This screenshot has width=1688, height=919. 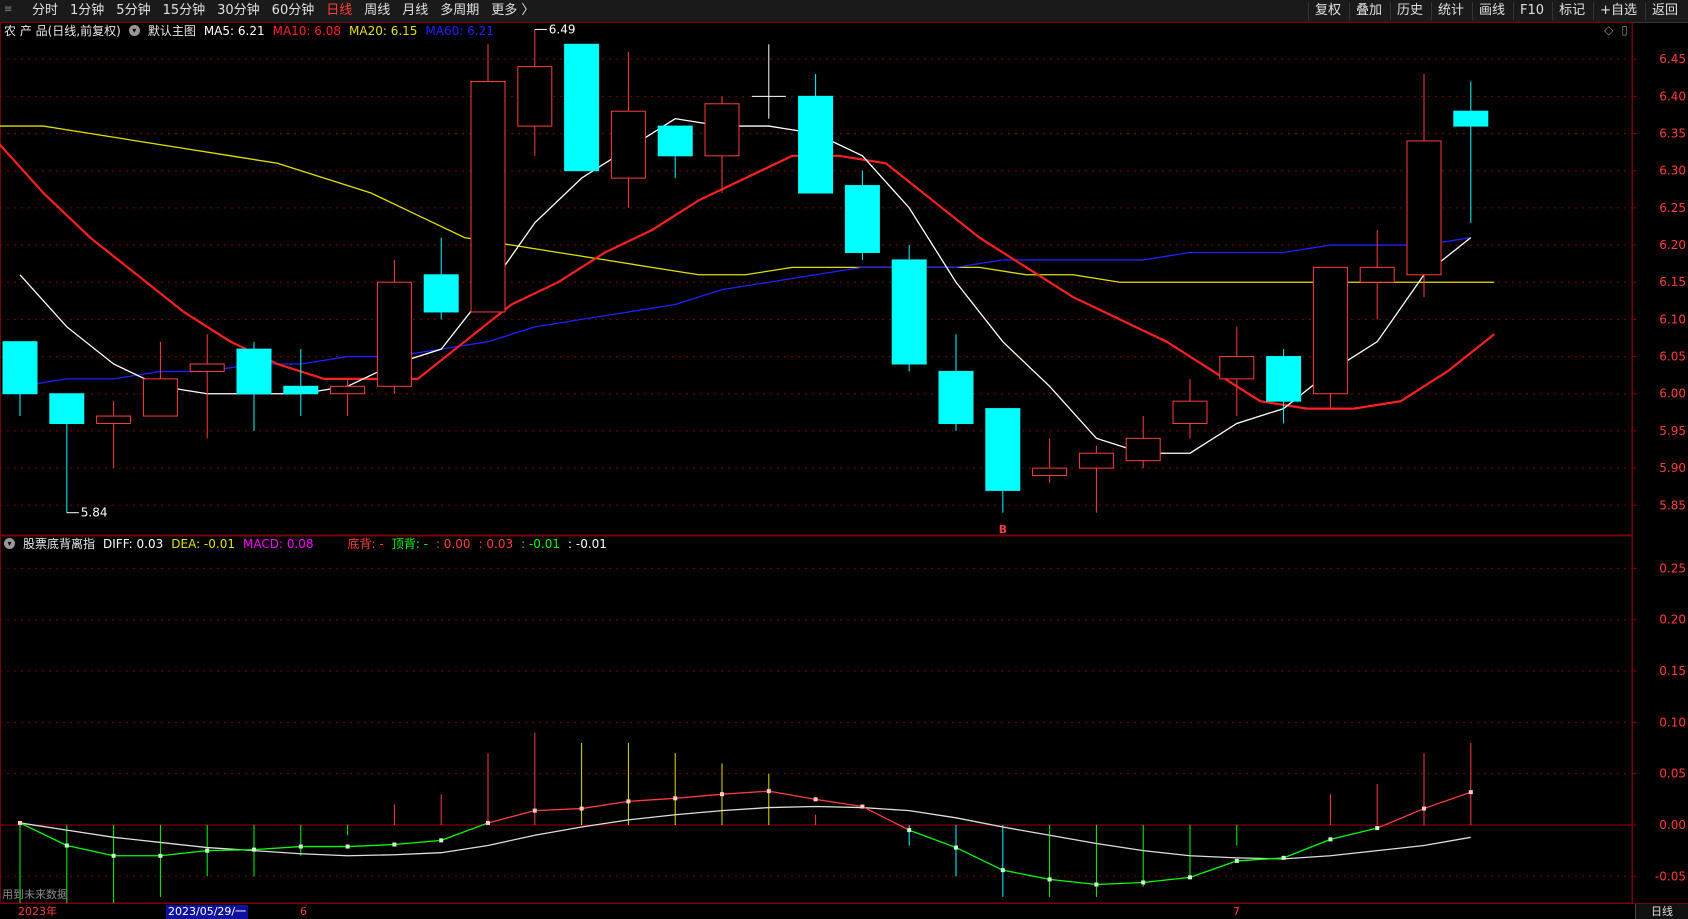 I want to click on tool-button-1: 叠加, so click(x=1368, y=11).